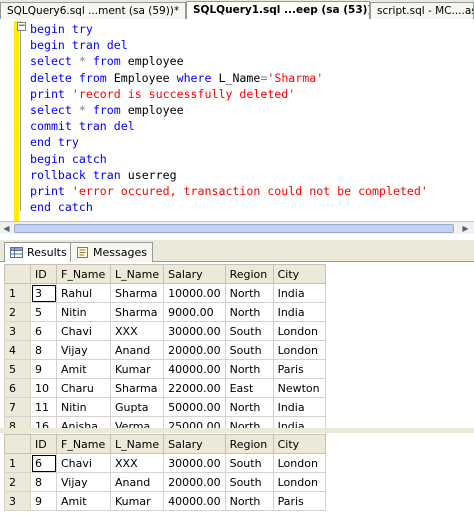 This screenshot has height=519, width=474. What do you see at coordinates (43, 312) in the screenshot?
I see `table-cell: 5` at bounding box center [43, 312].